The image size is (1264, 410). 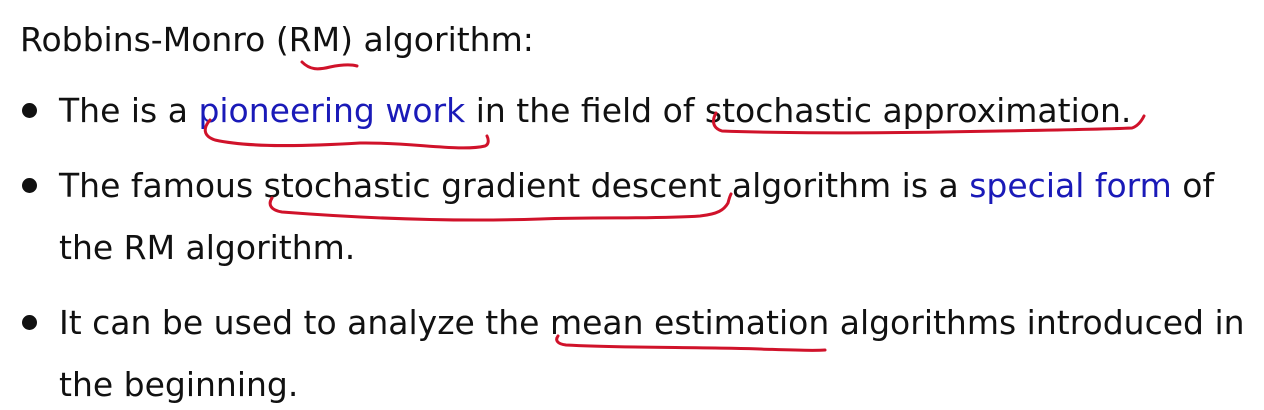 What do you see at coordinates (129, 110) in the screenshot?
I see `text-segment: The is a` at bounding box center [129, 110].